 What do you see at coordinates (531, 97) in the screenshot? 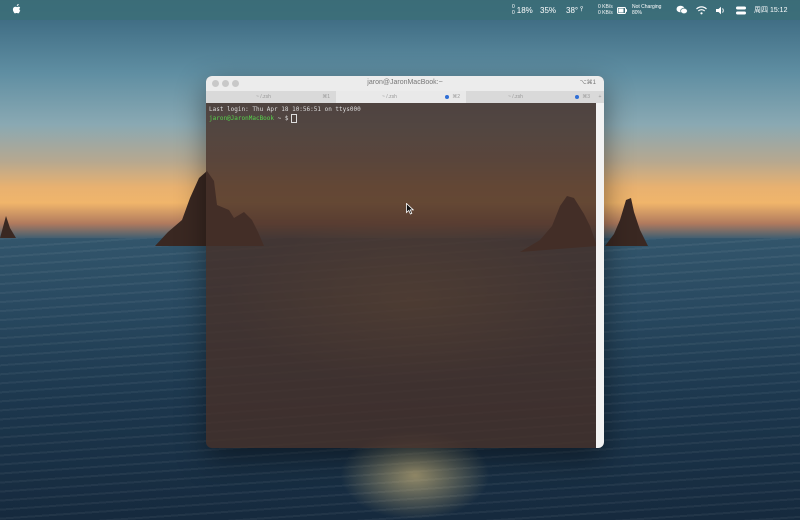
I see `tab-3: ~ /.zsh ⌘3` at bounding box center [531, 97].